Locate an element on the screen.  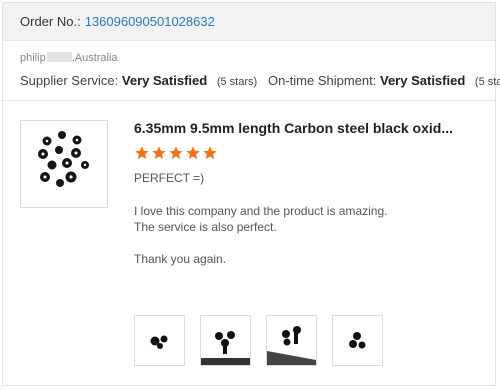
order-number-link: 136096090501028632 is located at coordinates (150, 21).